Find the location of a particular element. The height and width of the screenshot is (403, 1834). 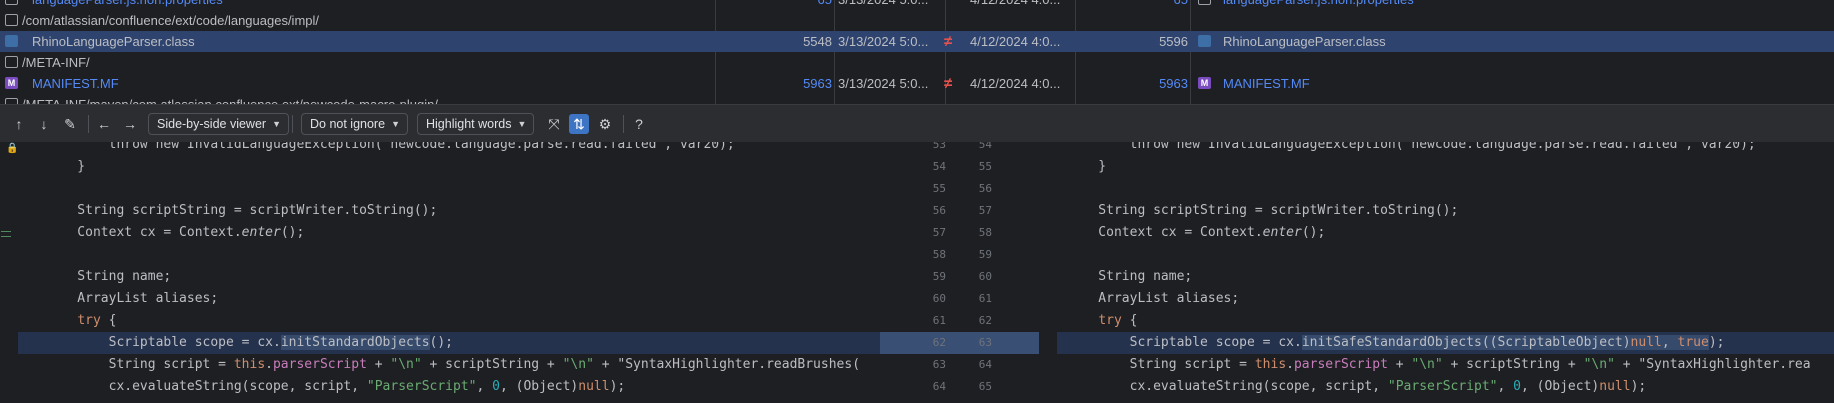

sync-scroll-icon: ⇅ is located at coordinates (579, 124).